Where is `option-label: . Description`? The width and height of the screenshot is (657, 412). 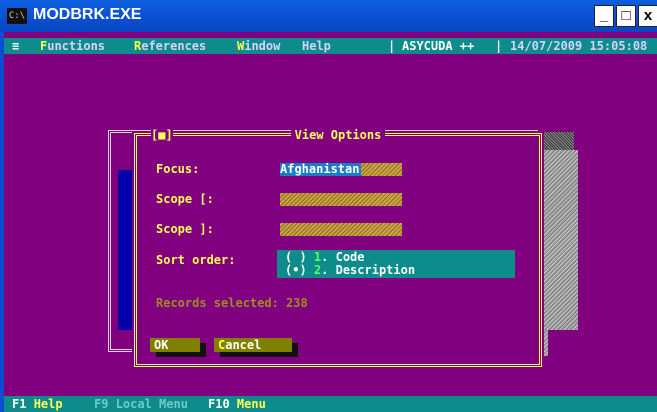
option-label: . Description is located at coordinates (368, 270).